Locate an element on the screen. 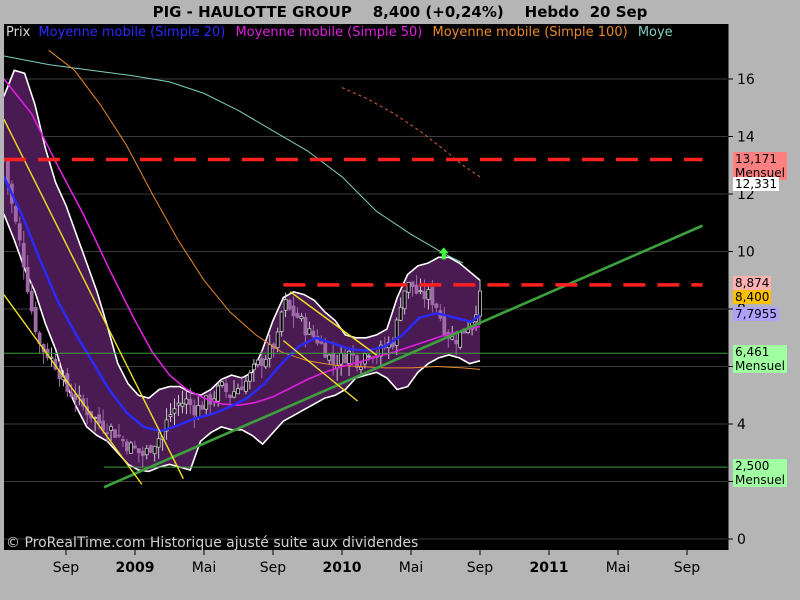  x-tick-label: 2011 is located at coordinates (549, 568).